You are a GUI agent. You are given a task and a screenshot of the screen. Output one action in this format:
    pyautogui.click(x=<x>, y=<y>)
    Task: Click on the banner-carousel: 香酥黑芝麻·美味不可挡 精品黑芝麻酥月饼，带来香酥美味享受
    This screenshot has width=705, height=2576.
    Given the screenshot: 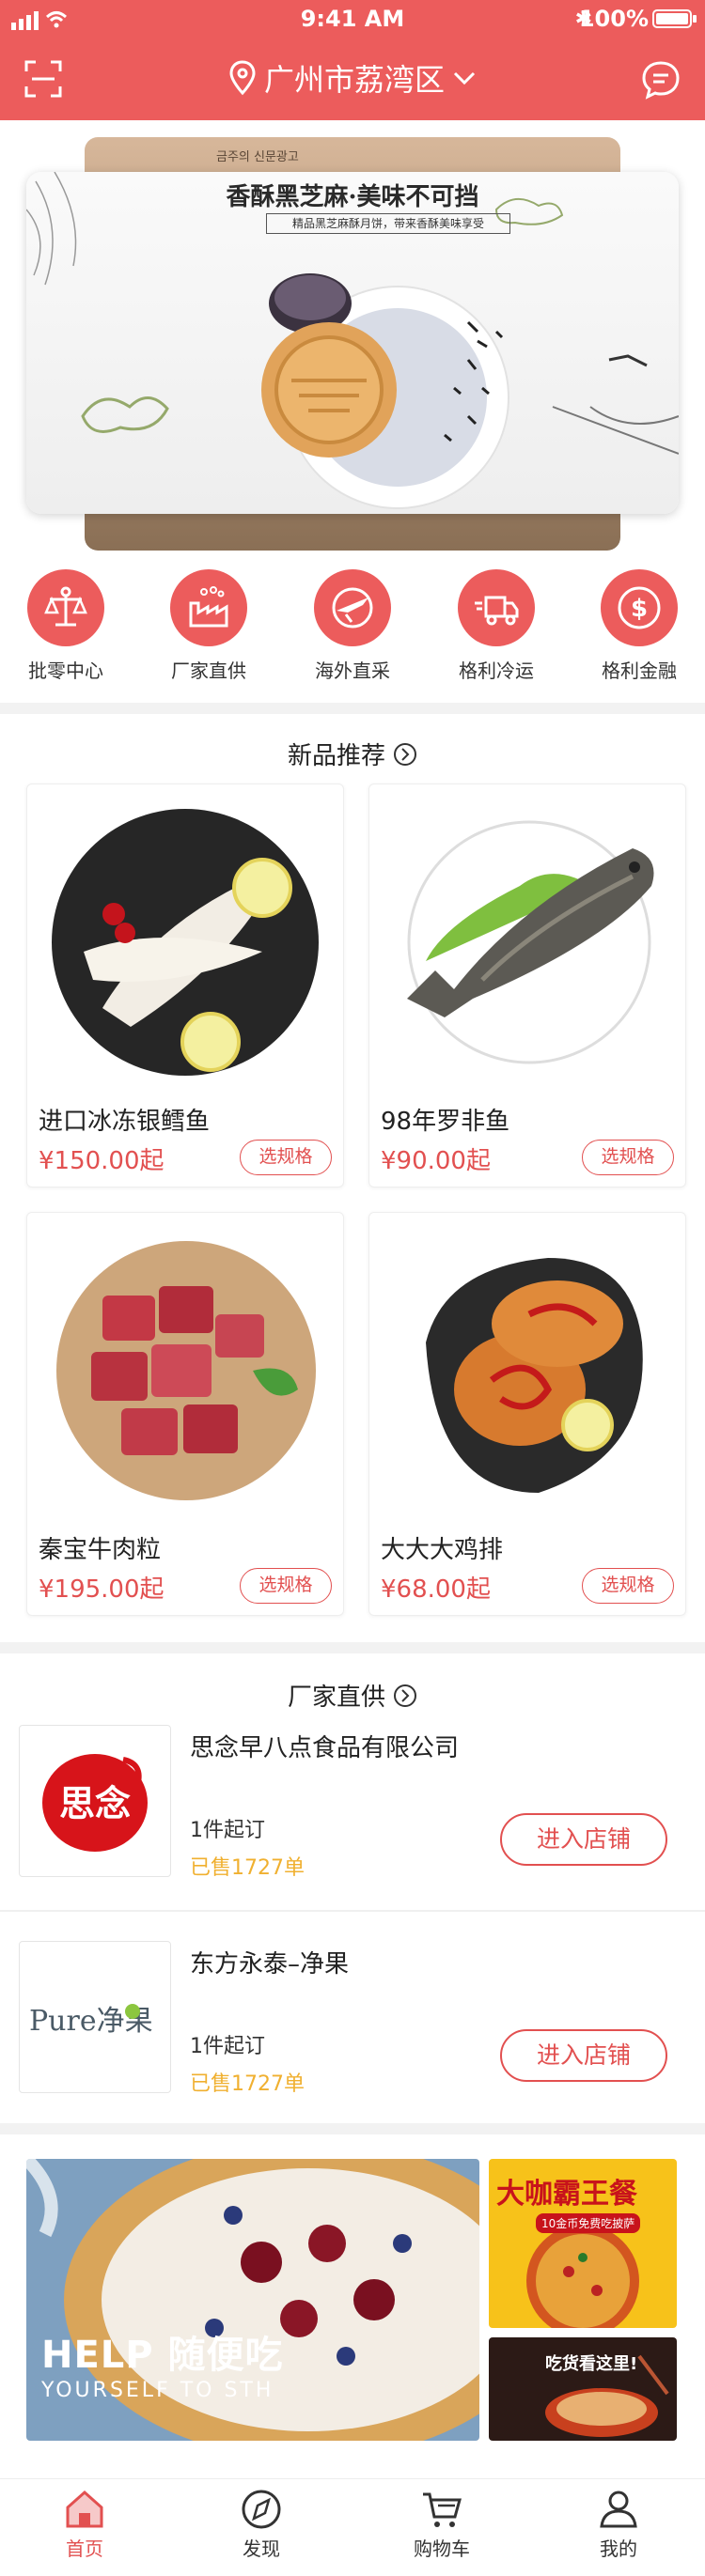 What is the action you would take?
    pyautogui.click(x=352, y=343)
    